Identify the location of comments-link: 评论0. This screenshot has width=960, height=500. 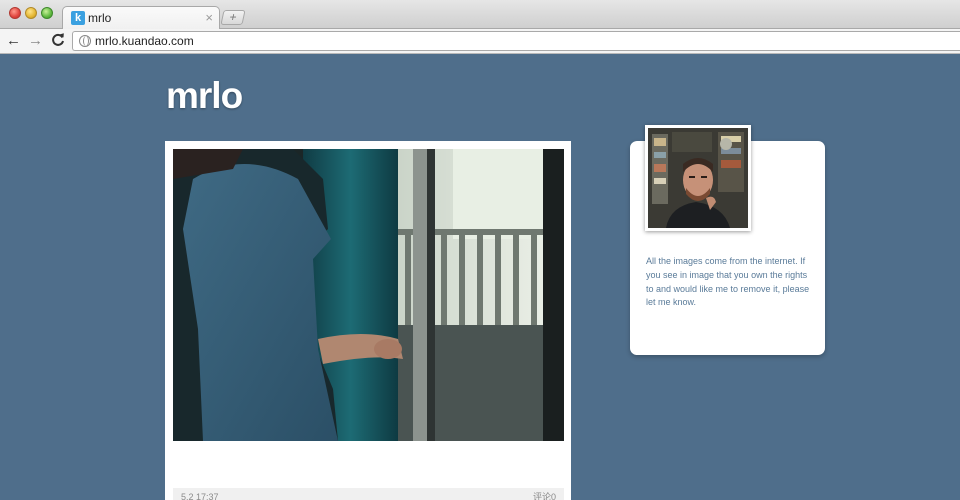
(544, 495).